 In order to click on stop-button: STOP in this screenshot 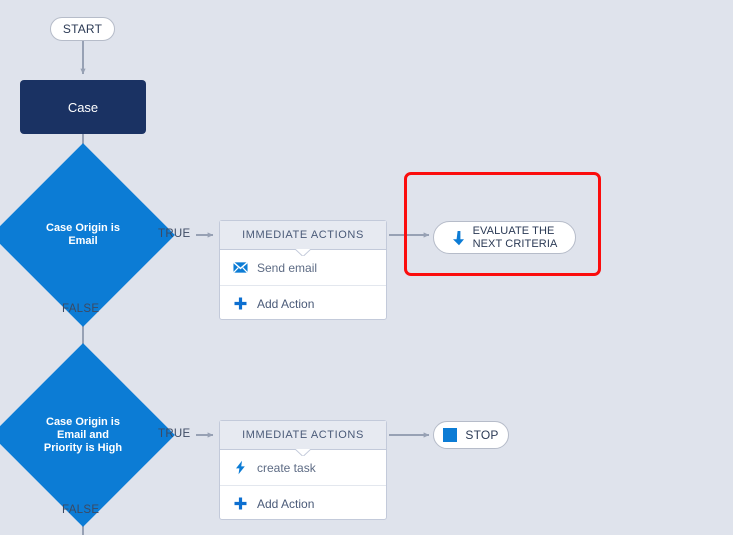, I will do `click(471, 435)`.